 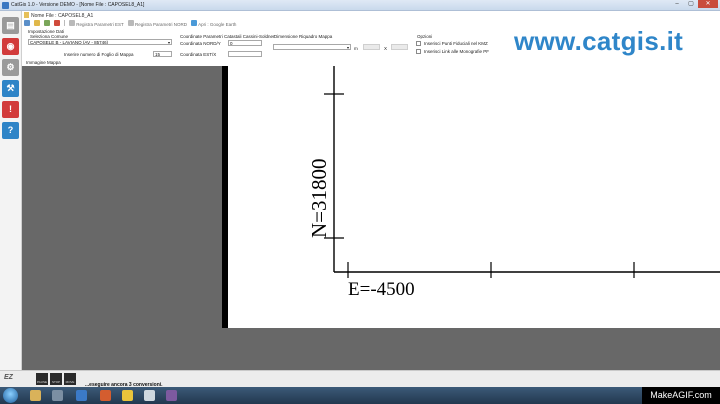 What do you see at coordinates (371, 47) in the screenshot?
I see `dimension-width-input` at bounding box center [371, 47].